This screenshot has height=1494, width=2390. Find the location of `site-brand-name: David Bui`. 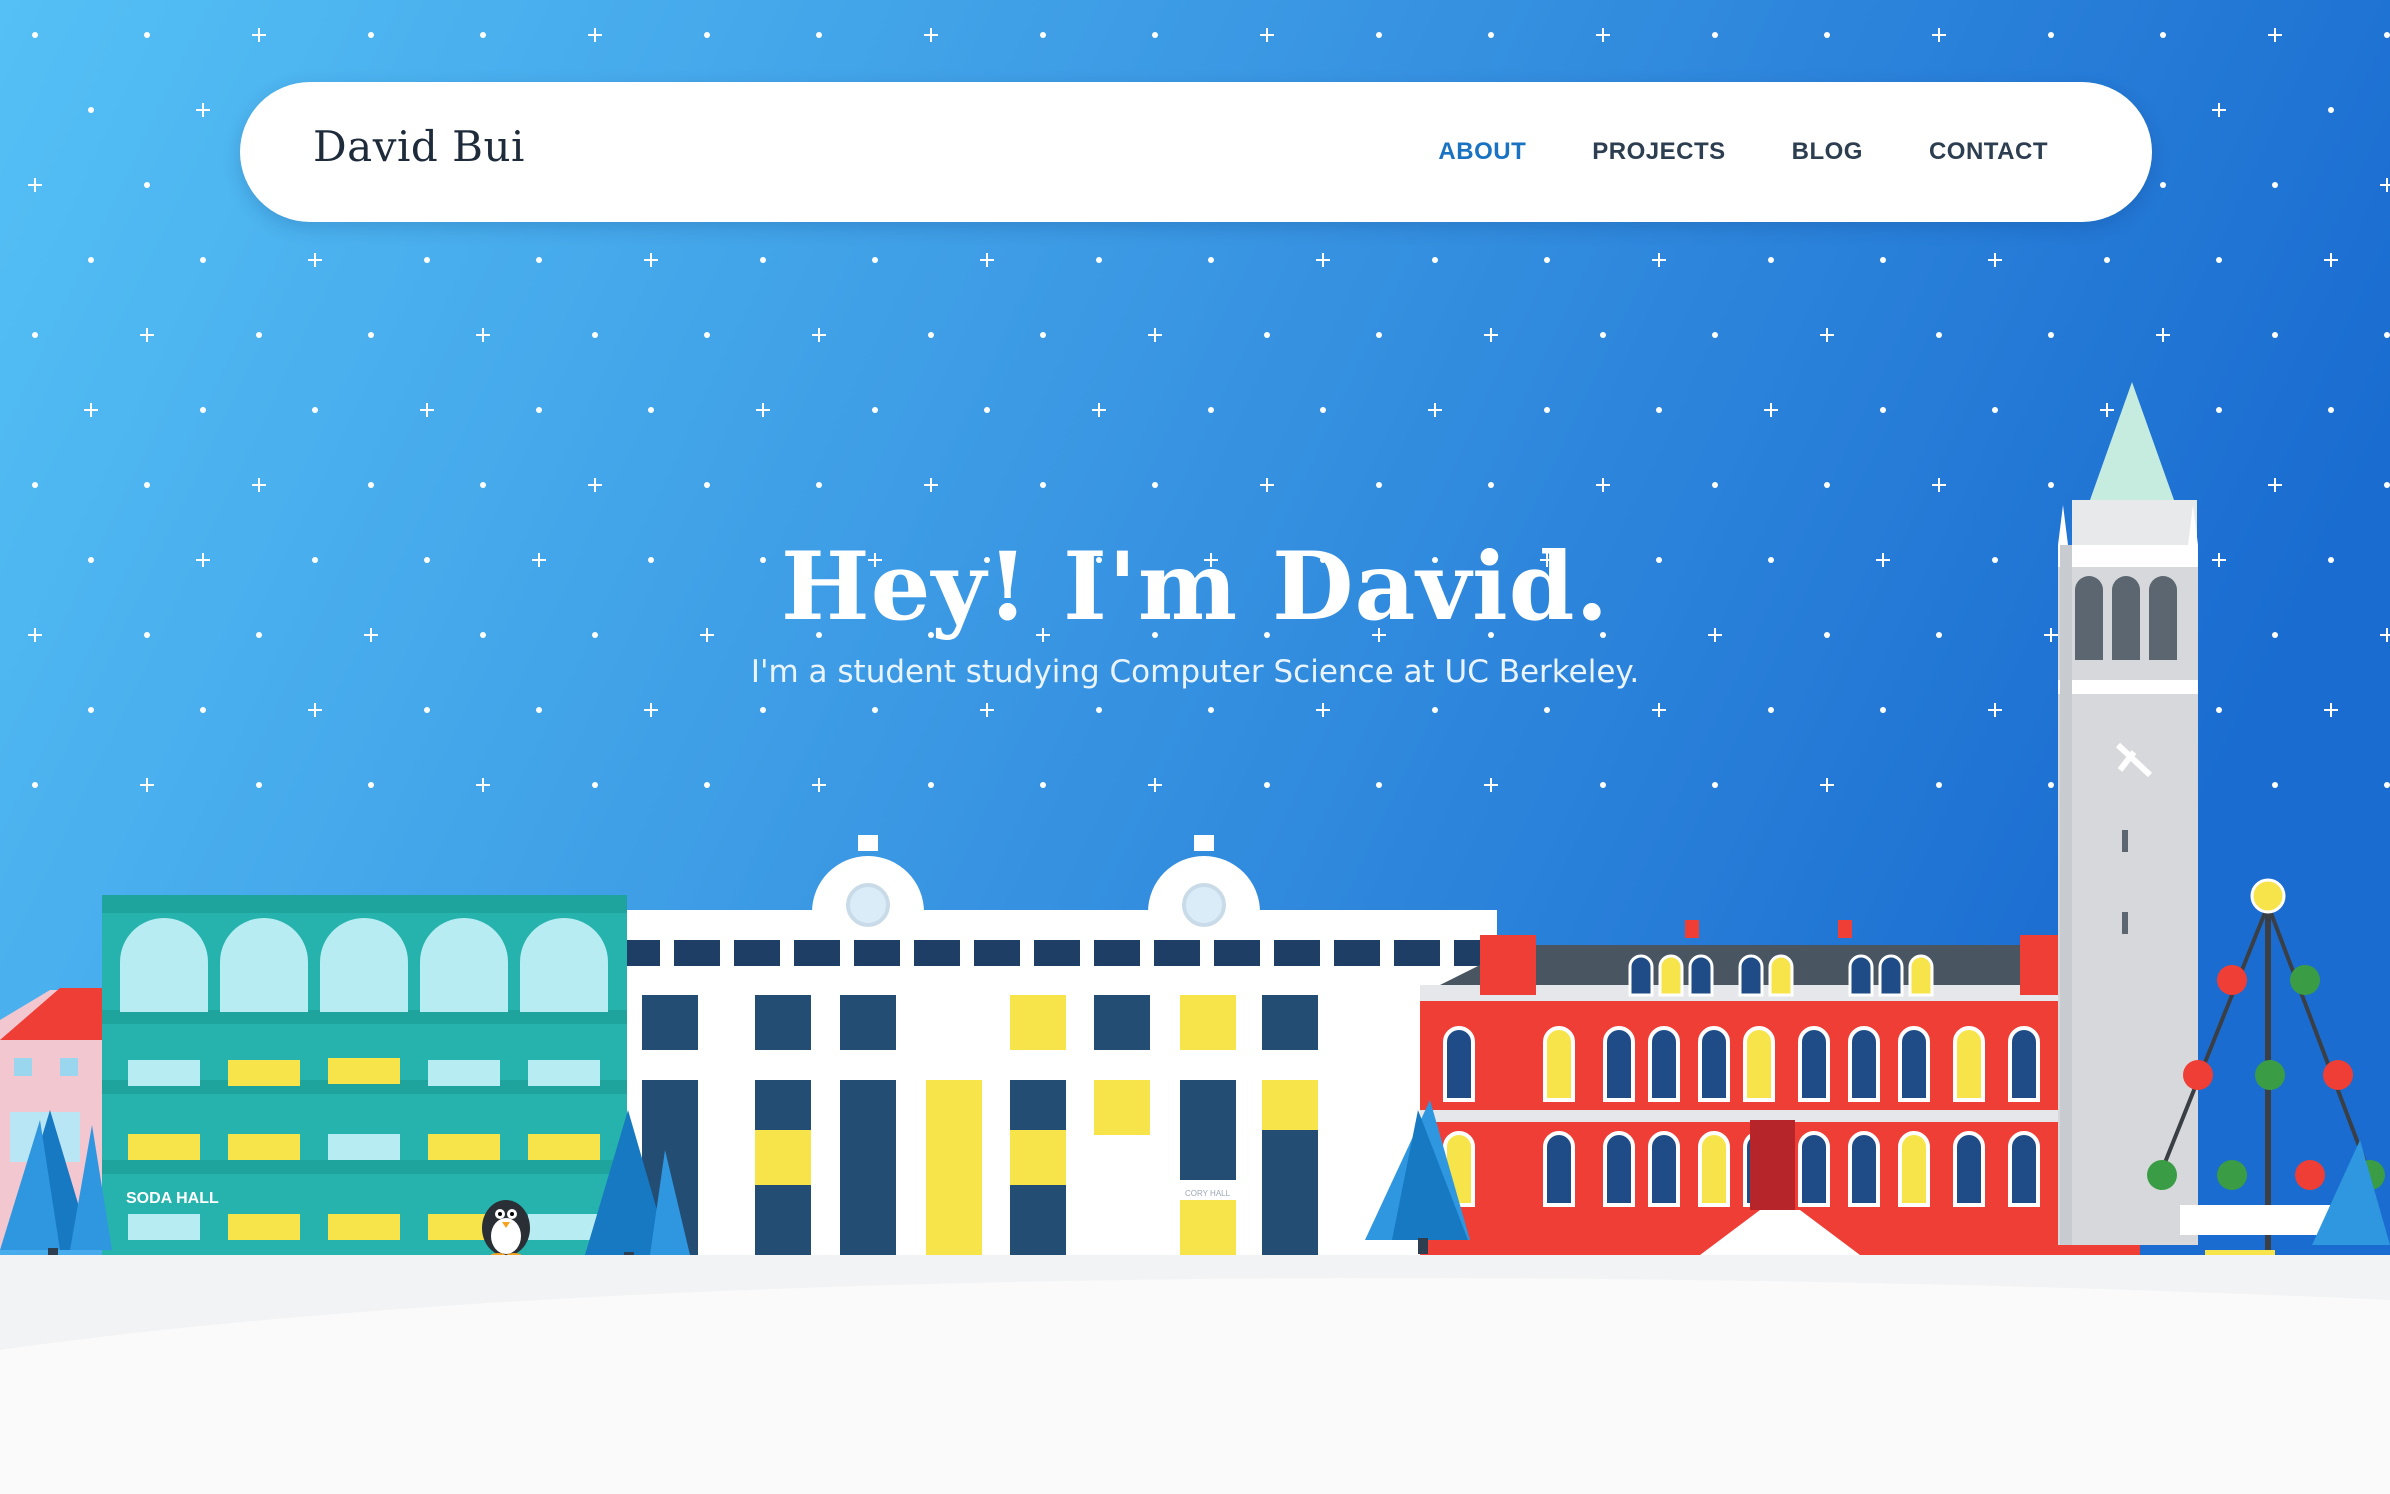

site-brand-name: David Bui is located at coordinates (419, 146).